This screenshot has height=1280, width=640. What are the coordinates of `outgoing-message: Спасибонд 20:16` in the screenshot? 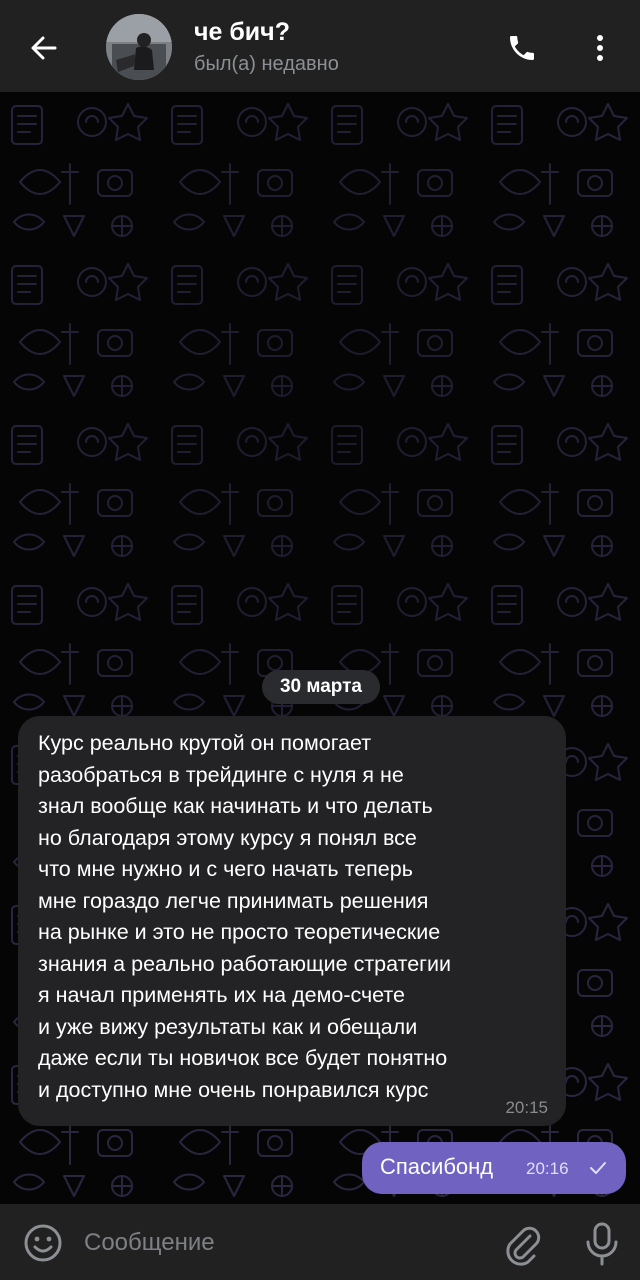 It's located at (494, 1168).